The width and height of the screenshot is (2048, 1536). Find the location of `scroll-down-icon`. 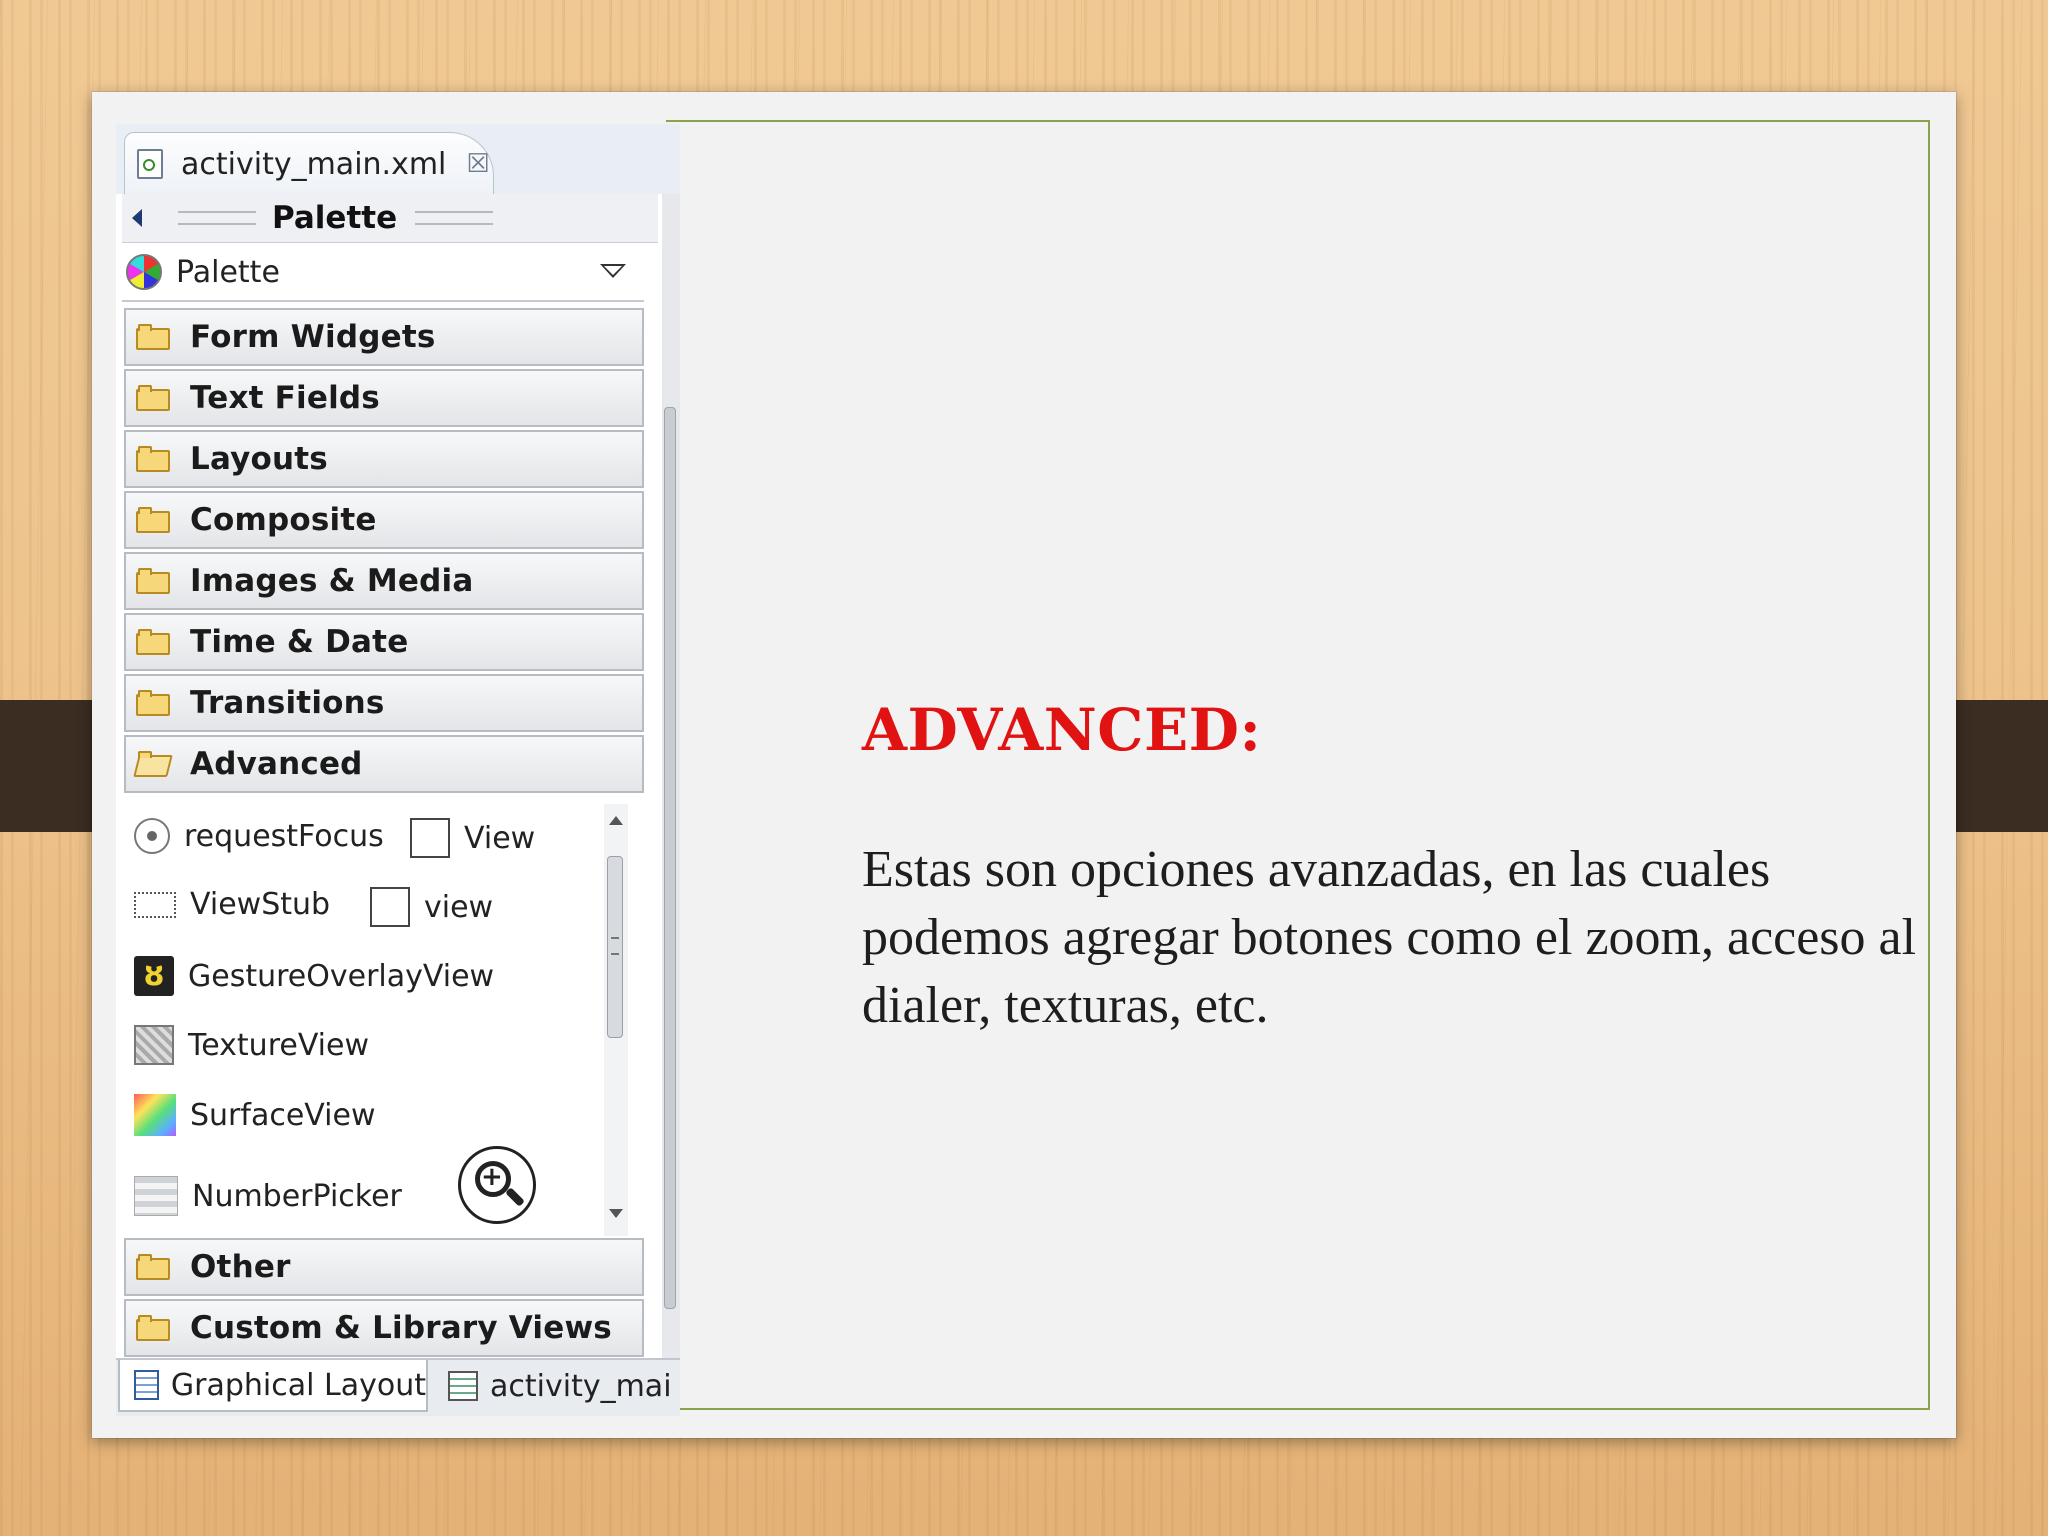

scroll-down-icon is located at coordinates (616, 1213).